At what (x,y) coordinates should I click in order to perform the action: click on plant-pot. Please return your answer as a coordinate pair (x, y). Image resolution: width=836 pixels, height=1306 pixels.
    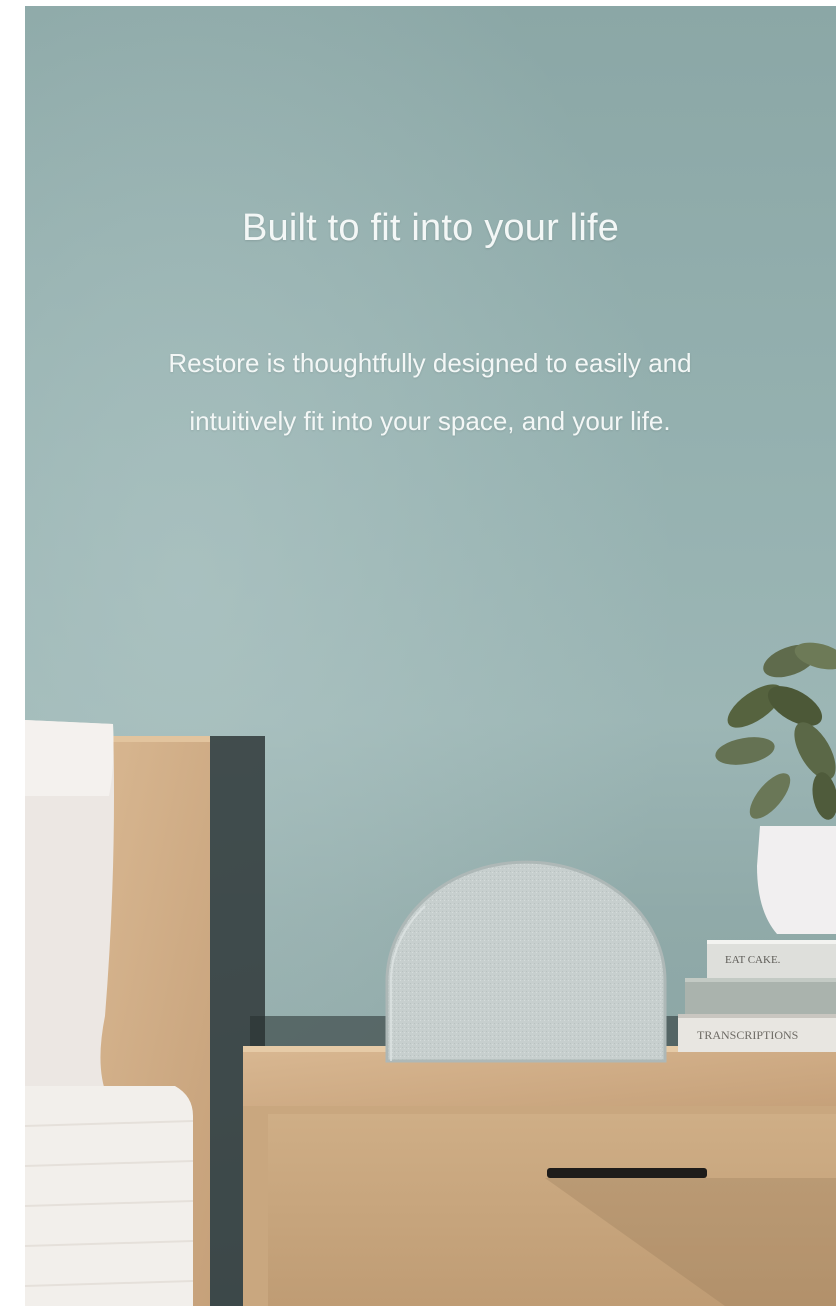
    Looking at the image, I should click on (796, 880).